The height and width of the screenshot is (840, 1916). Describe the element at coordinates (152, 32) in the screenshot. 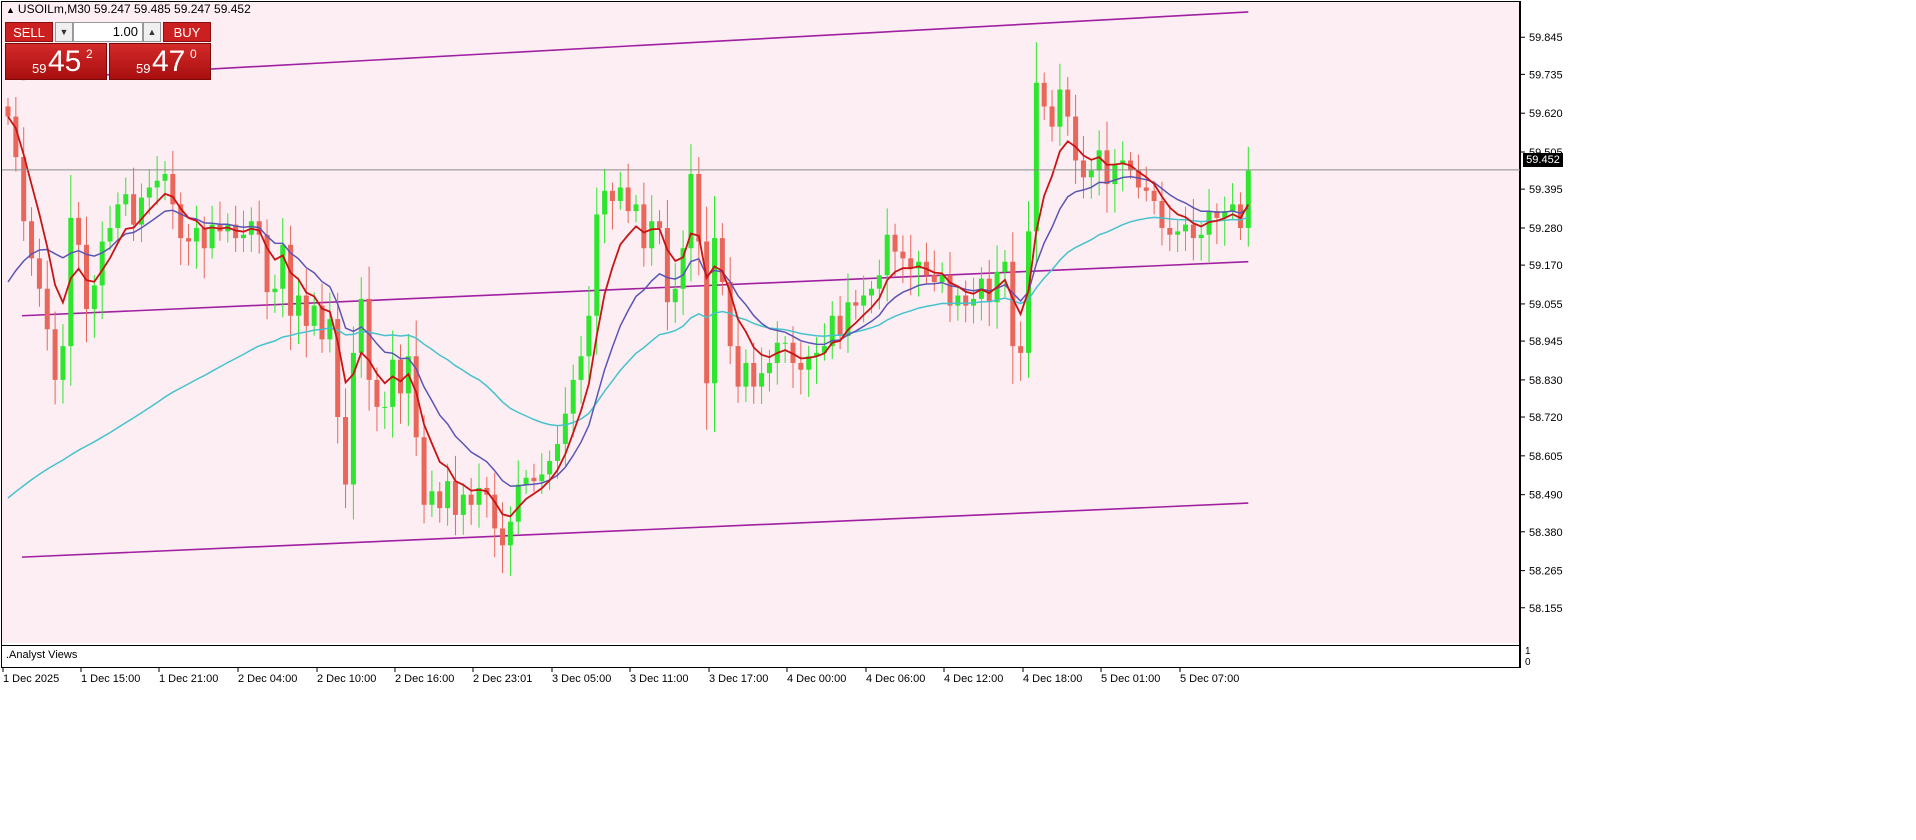

I see `lot-increase-icon: ▲` at that location.